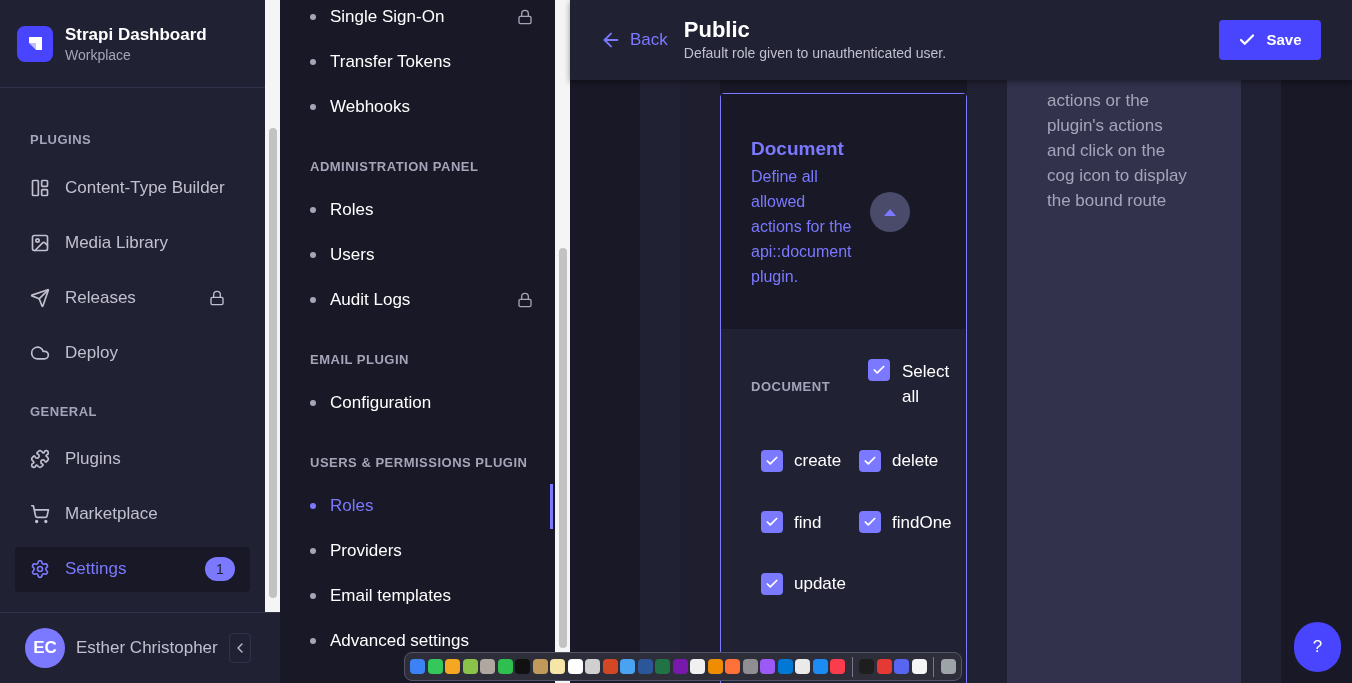  Describe the element at coordinates (922, 522) in the screenshot. I see `checkbox-label: findOne` at that location.